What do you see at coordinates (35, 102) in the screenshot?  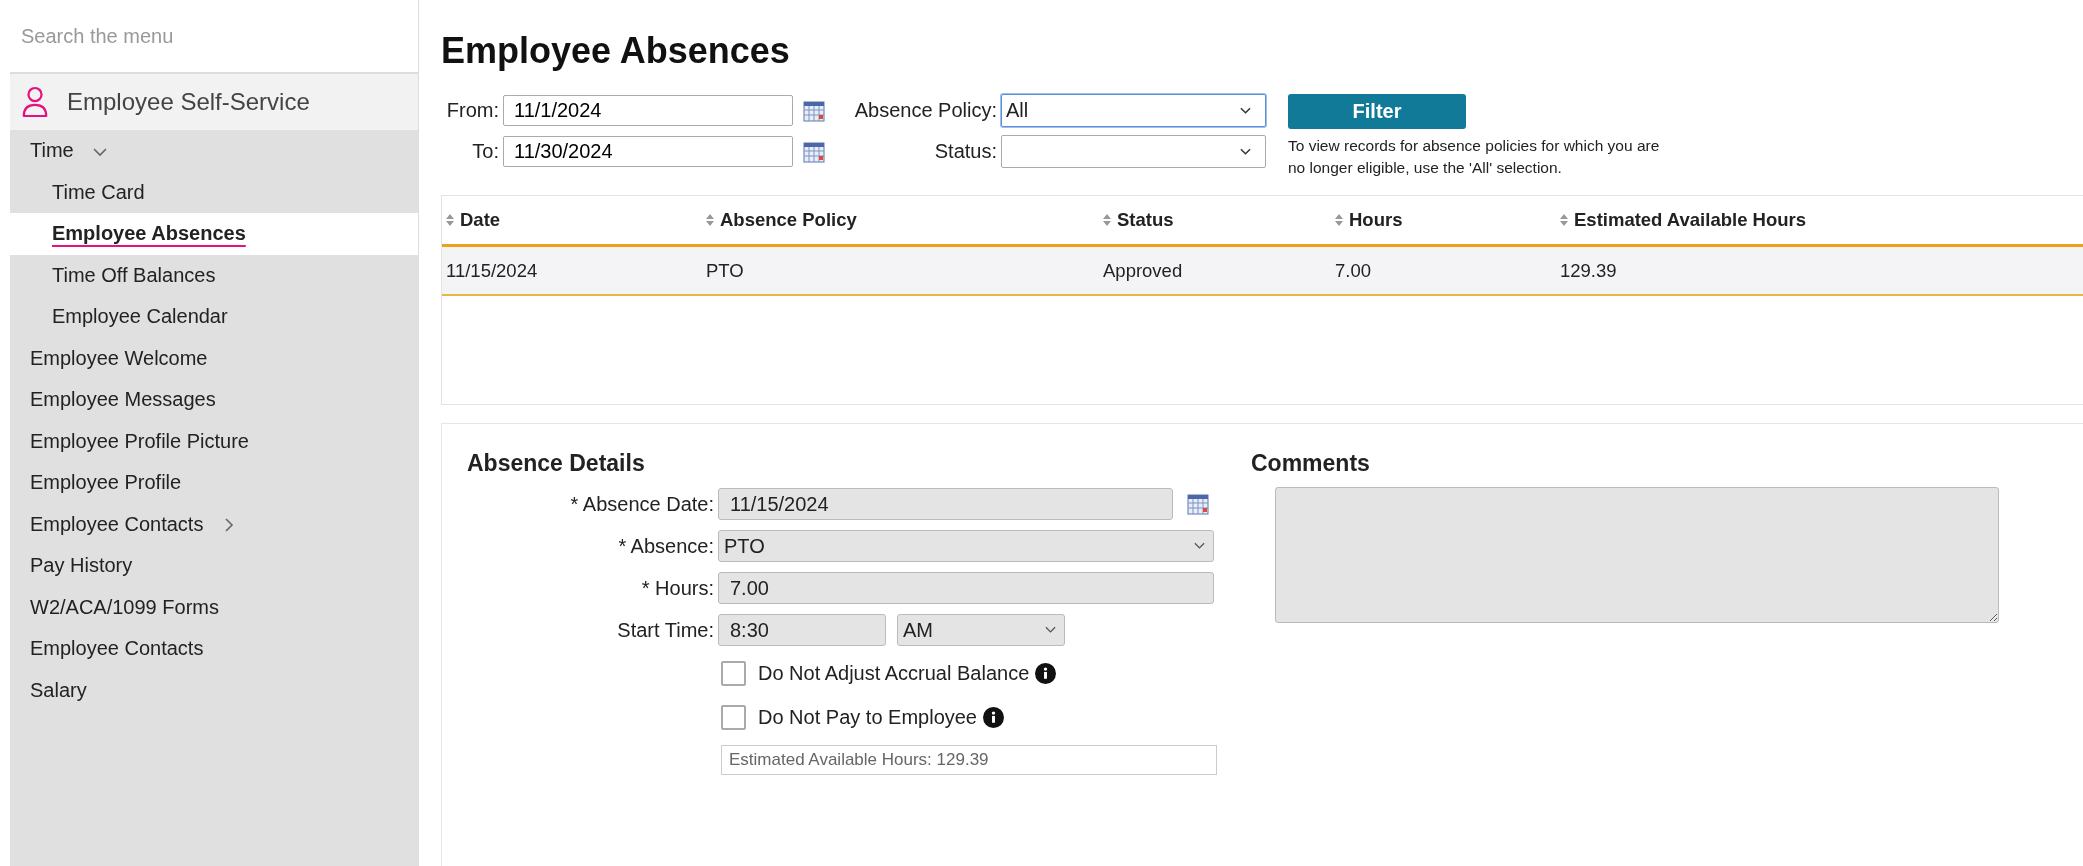 I see `person-icon` at bounding box center [35, 102].